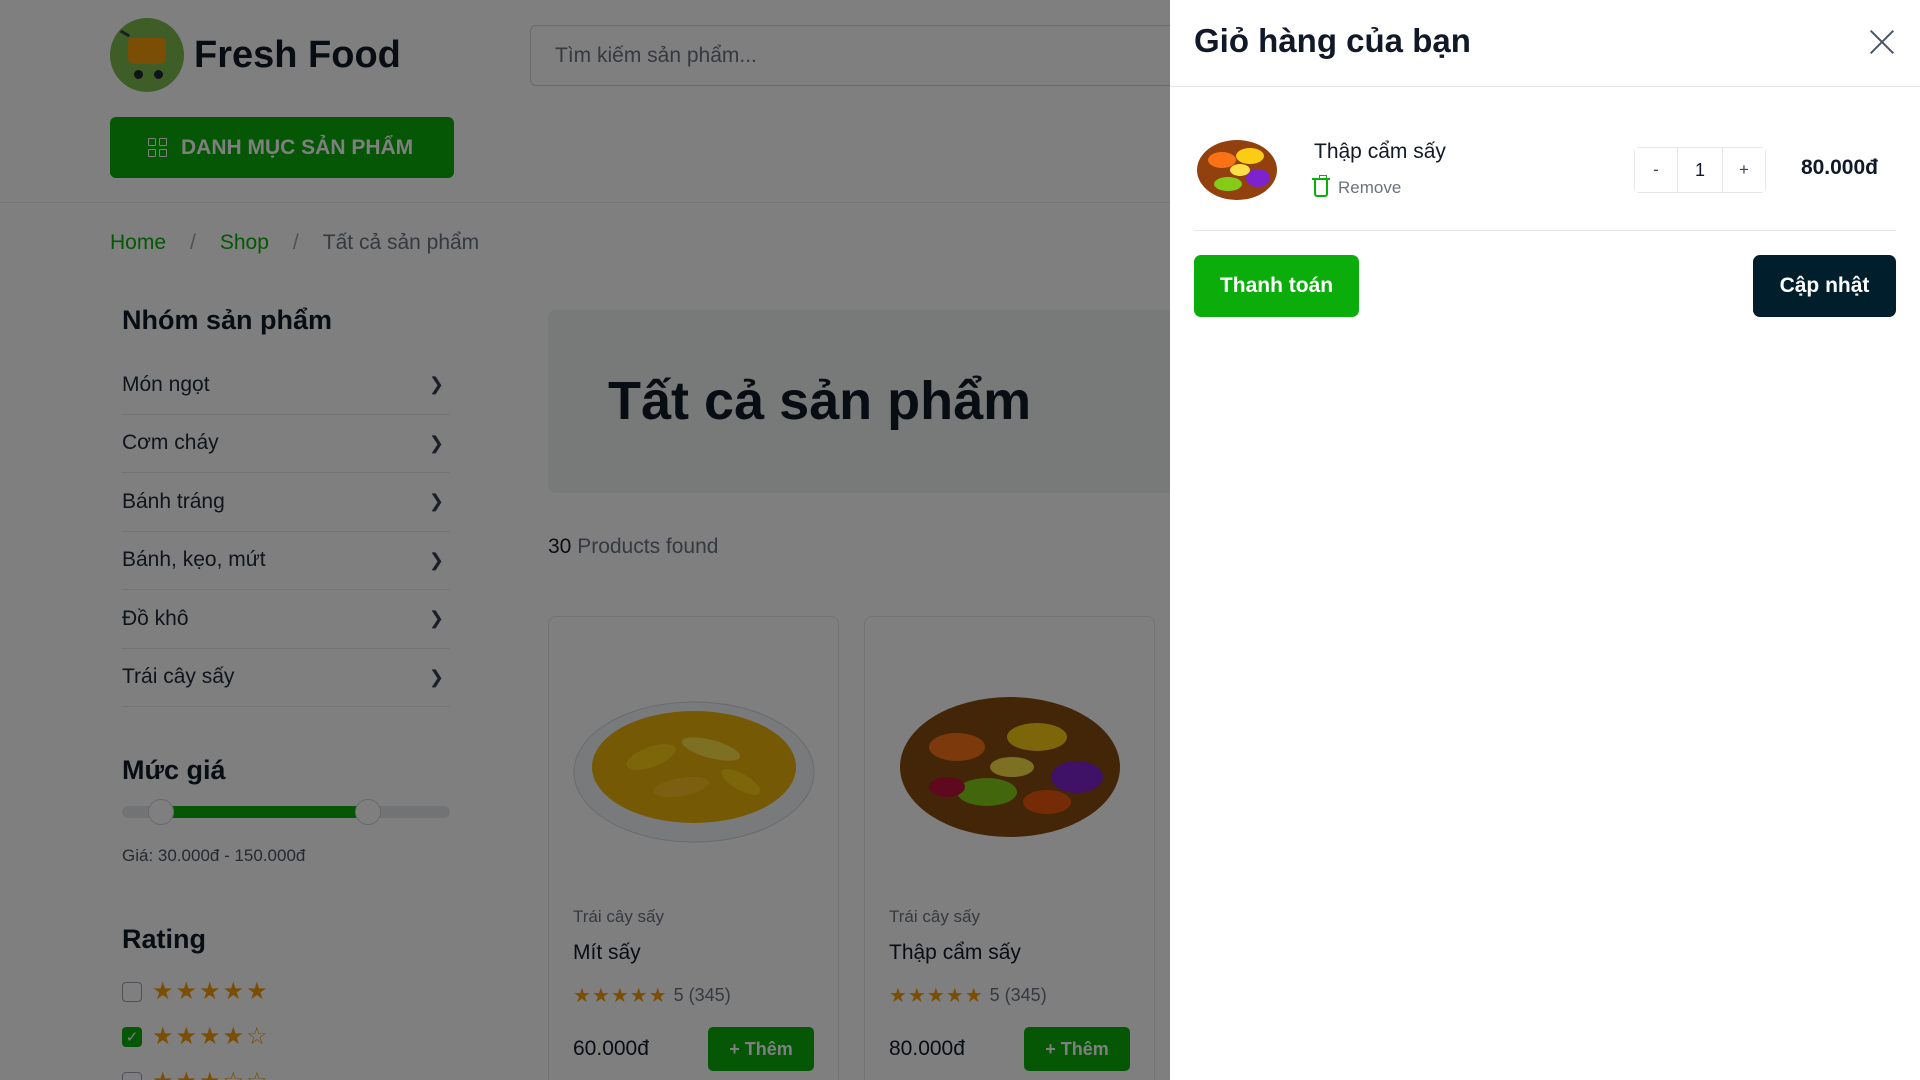 This screenshot has width=1920, height=1080. What do you see at coordinates (1824, 286) in the screenshot?
I see `update-cart-button: Cập nhật` at bounding box center [1824, 286].